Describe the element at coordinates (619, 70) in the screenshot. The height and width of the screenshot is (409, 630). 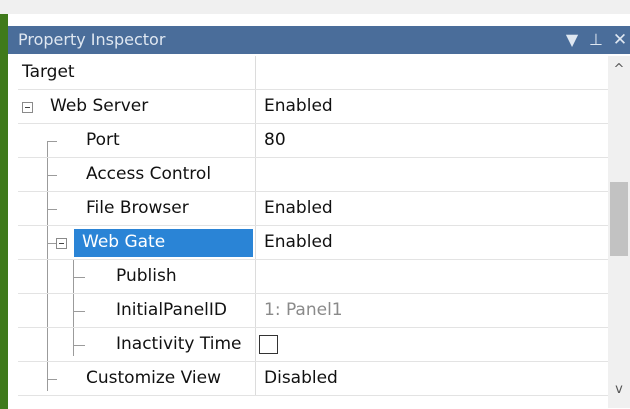
I see `scroll-up-icon: ^` at that location.